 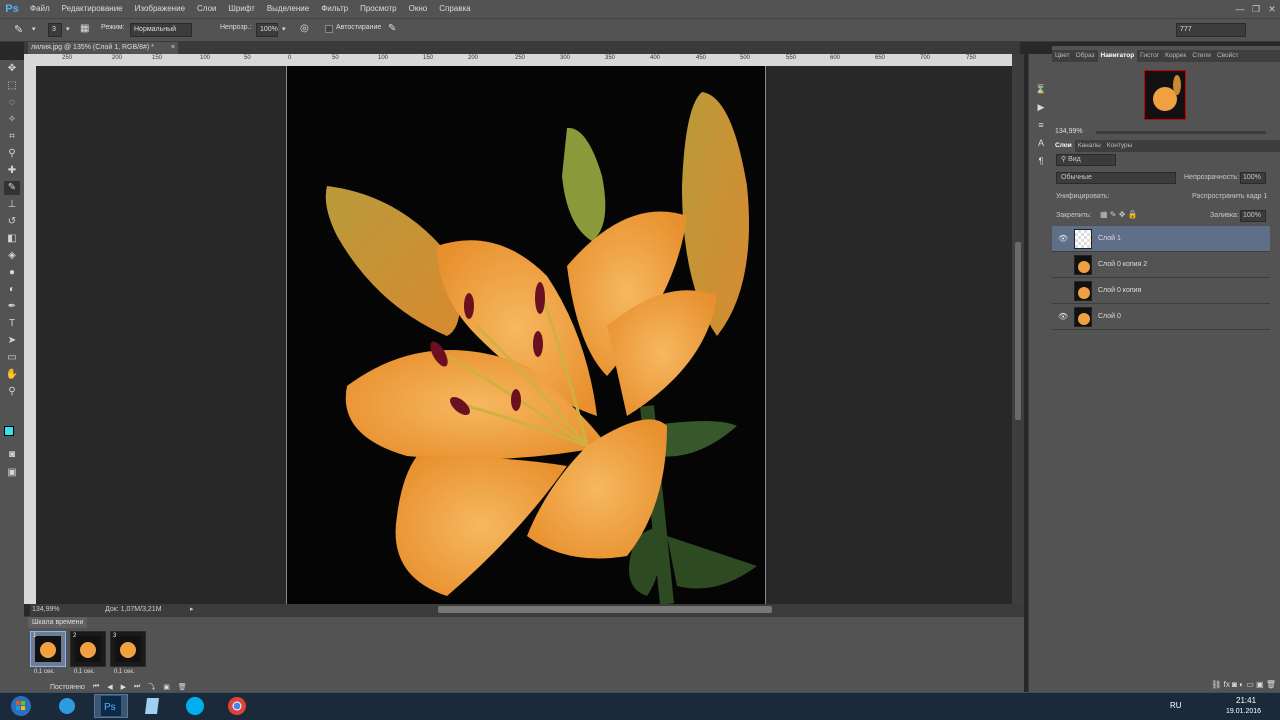 I want to click on pen-tool-icon: ✒, so click(x=12, y=307).